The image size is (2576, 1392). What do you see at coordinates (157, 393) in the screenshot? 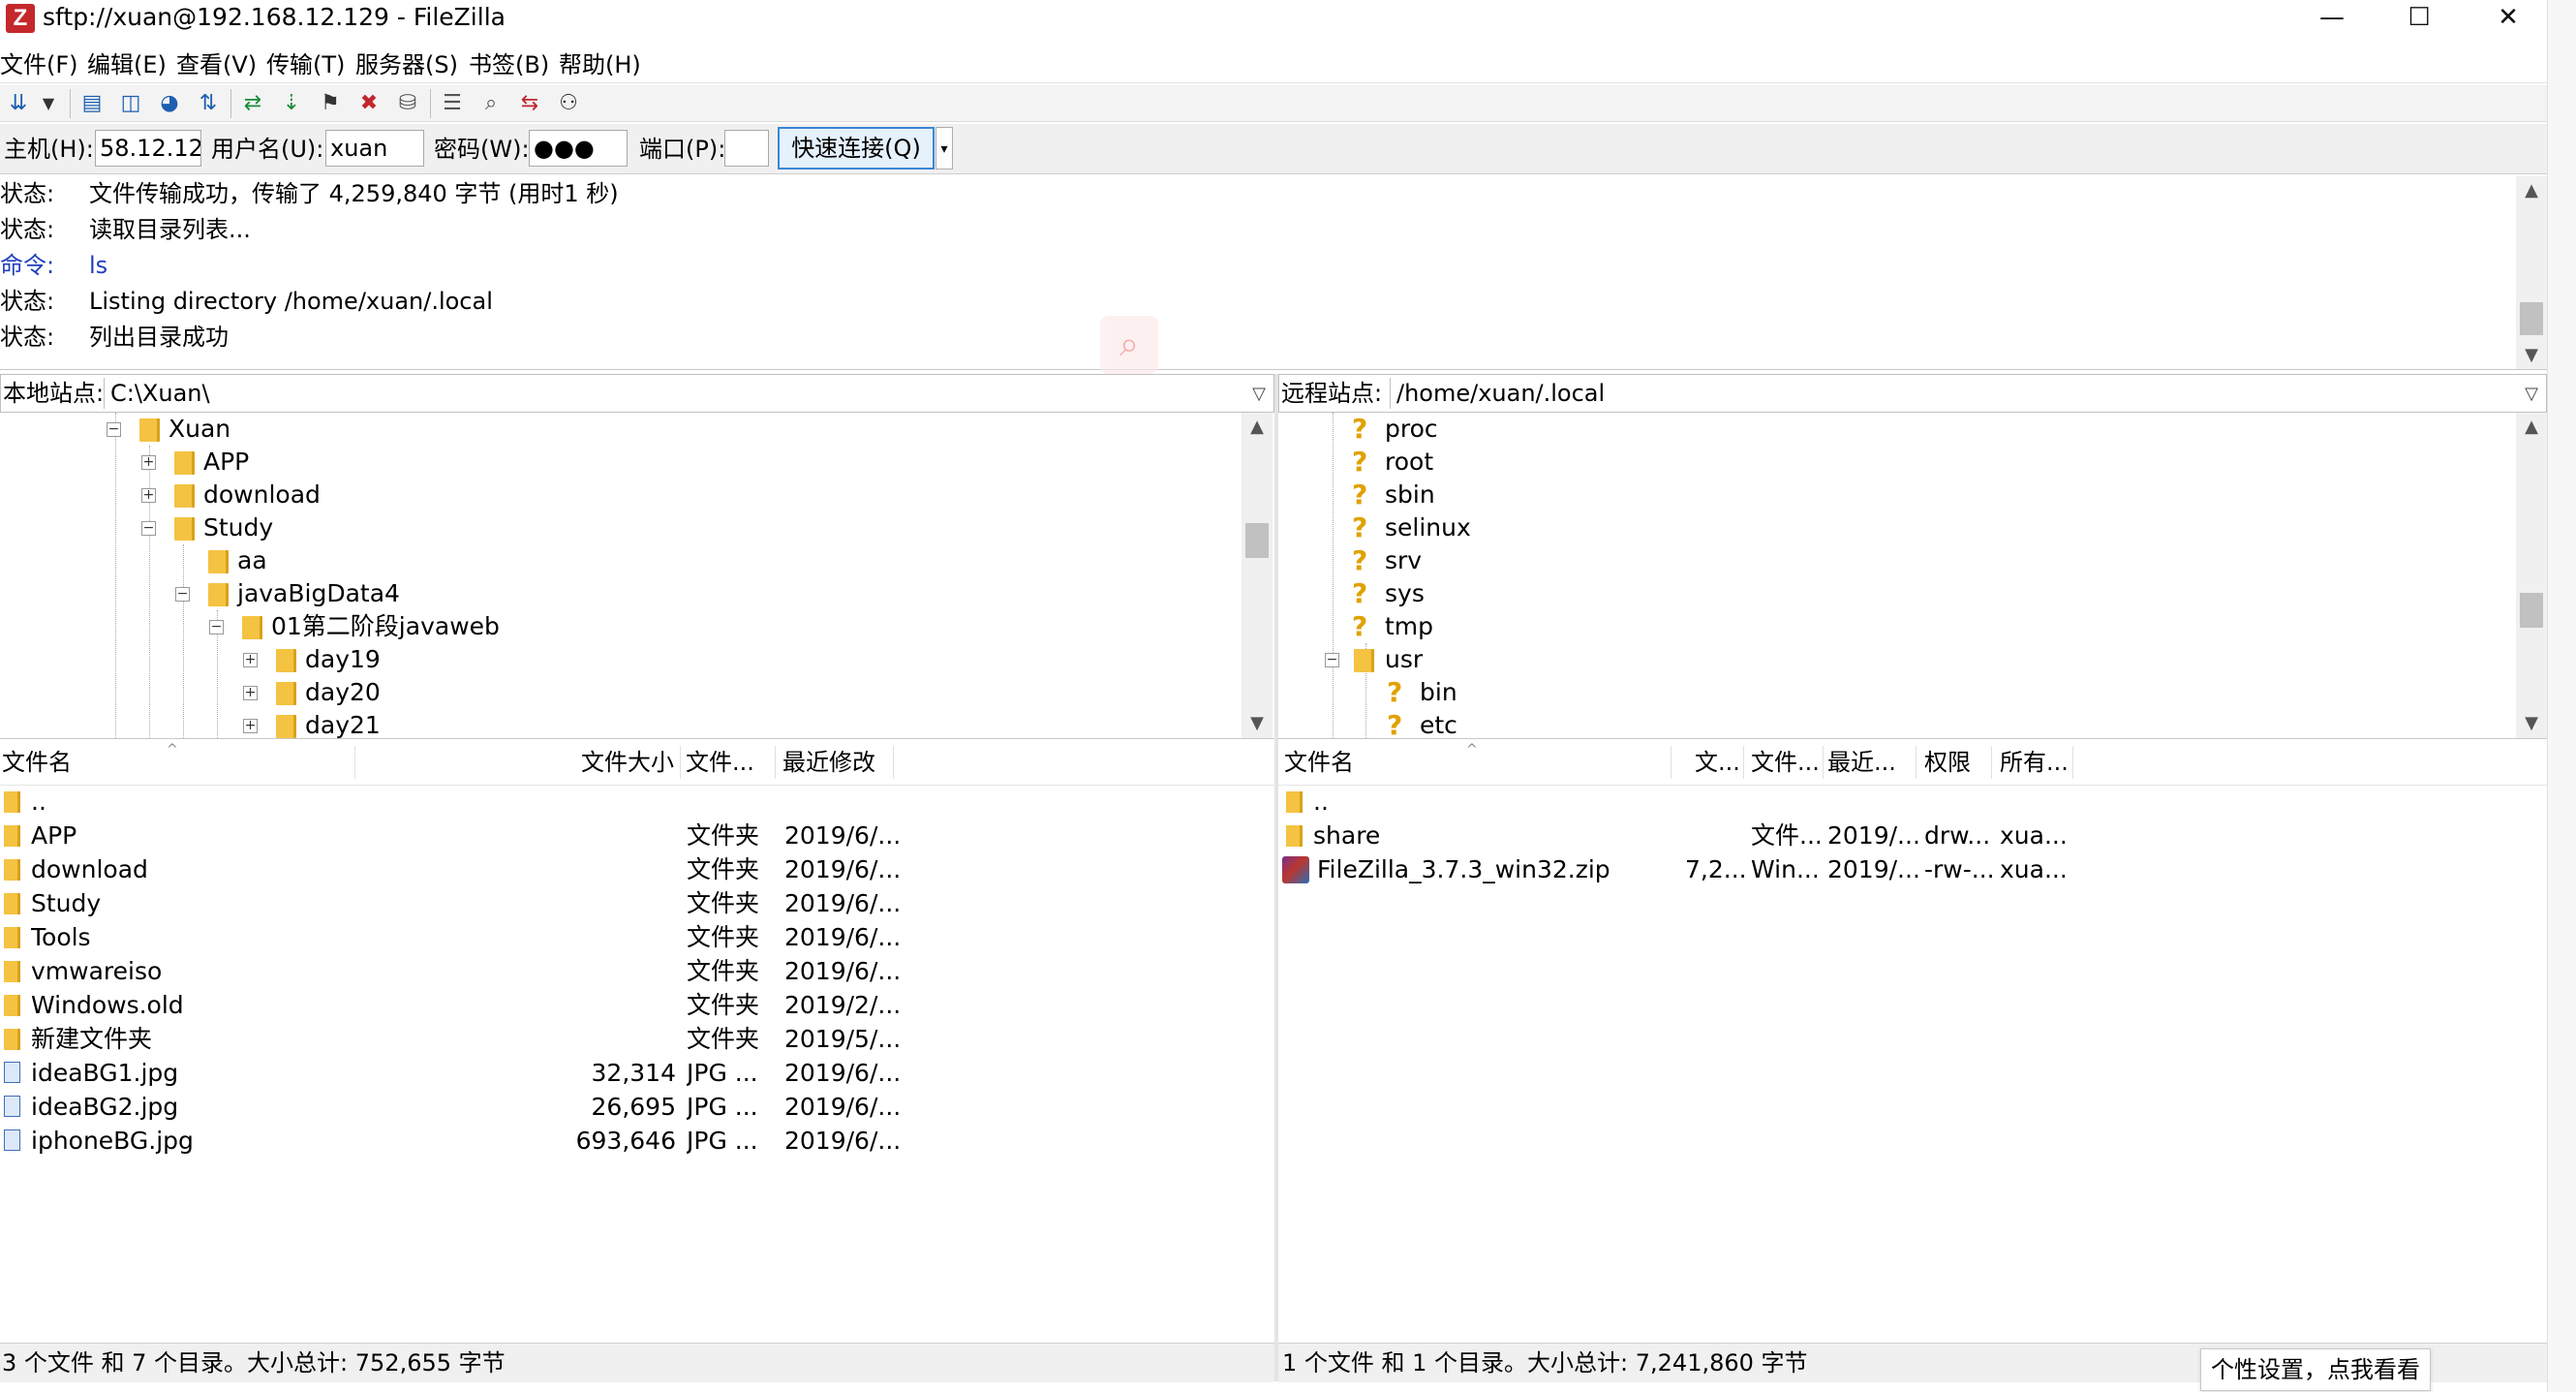
I see `local-path-input: C:\Xuan\` at bounding box center [157, 393].